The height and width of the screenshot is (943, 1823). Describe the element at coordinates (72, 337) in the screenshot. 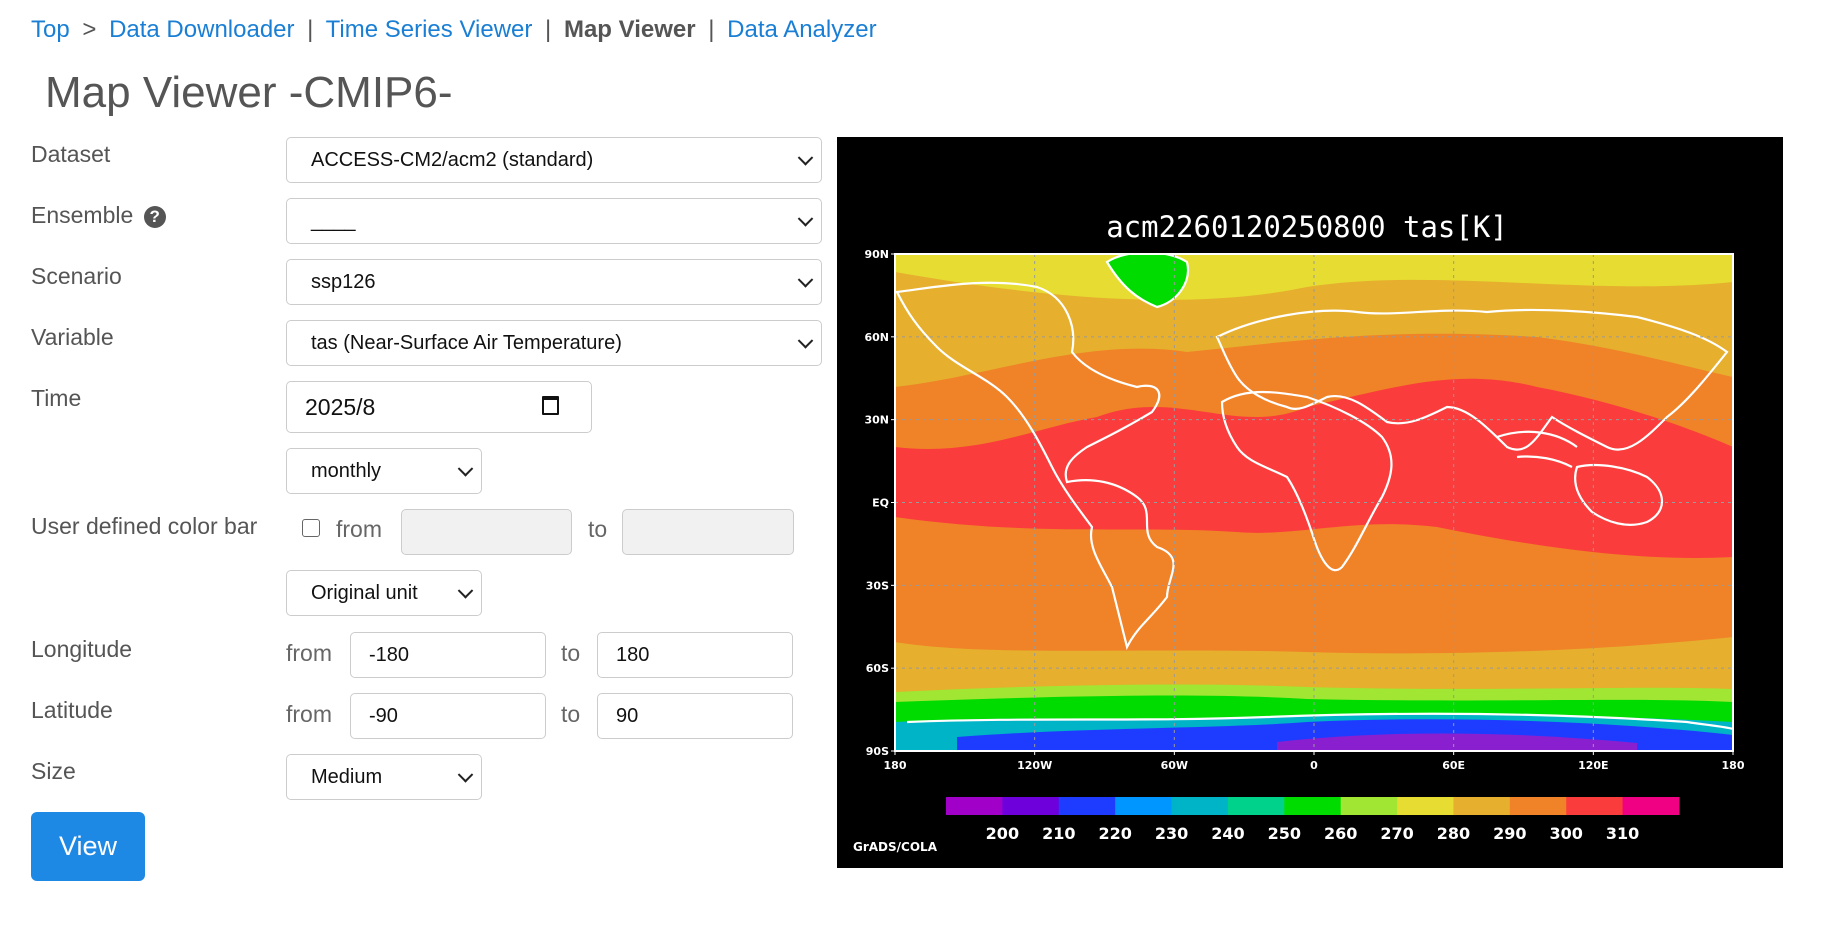

I see `variable-label: Variable` at that location.